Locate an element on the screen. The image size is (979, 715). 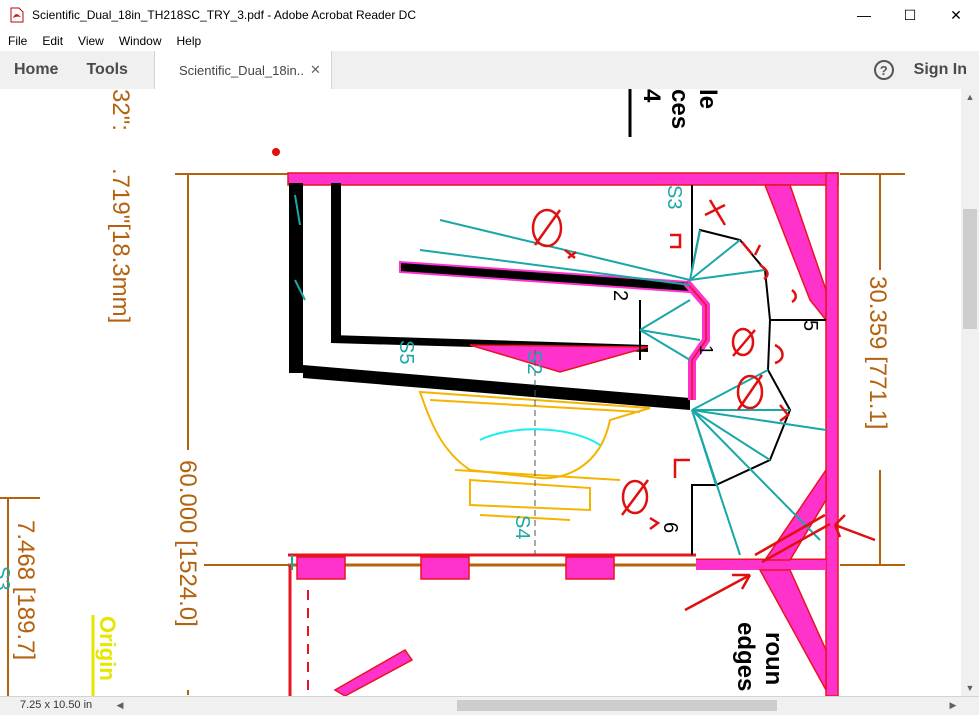
scroll-left-icon: ◀ is located at coordinates (120, 705).